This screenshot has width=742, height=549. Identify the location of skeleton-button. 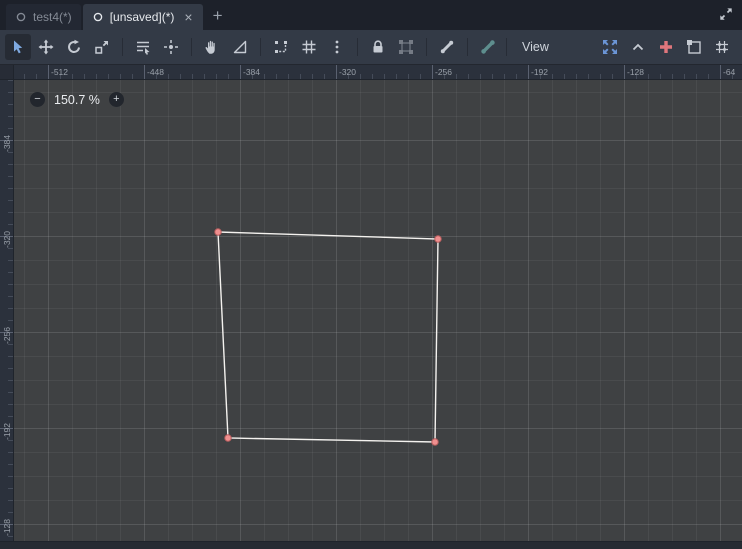
(488, 47).